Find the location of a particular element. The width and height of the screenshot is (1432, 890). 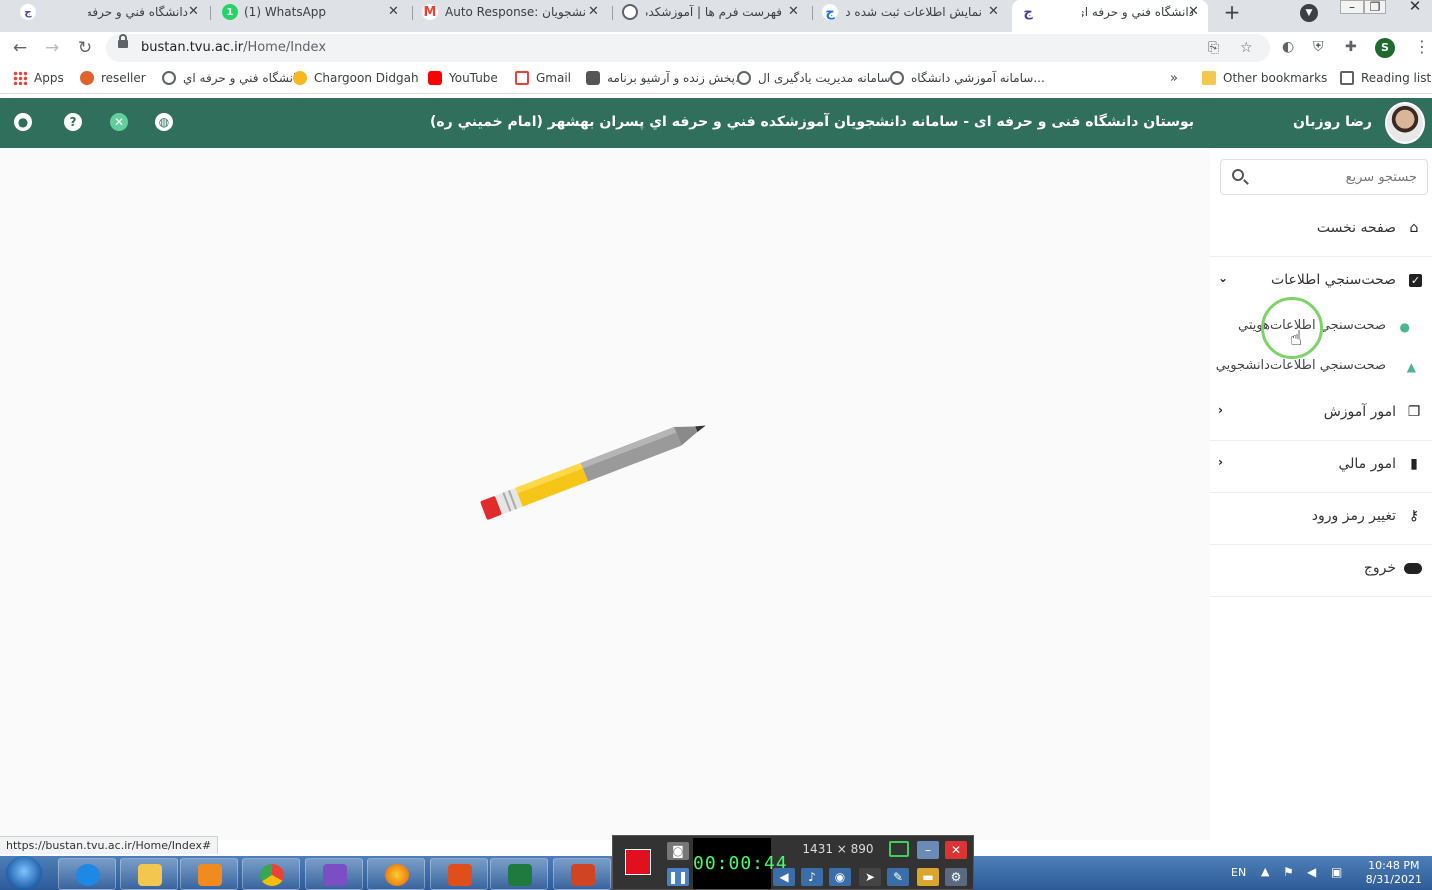

bookmark-reading-list: Reading list is located at coordinates (1385, 78).